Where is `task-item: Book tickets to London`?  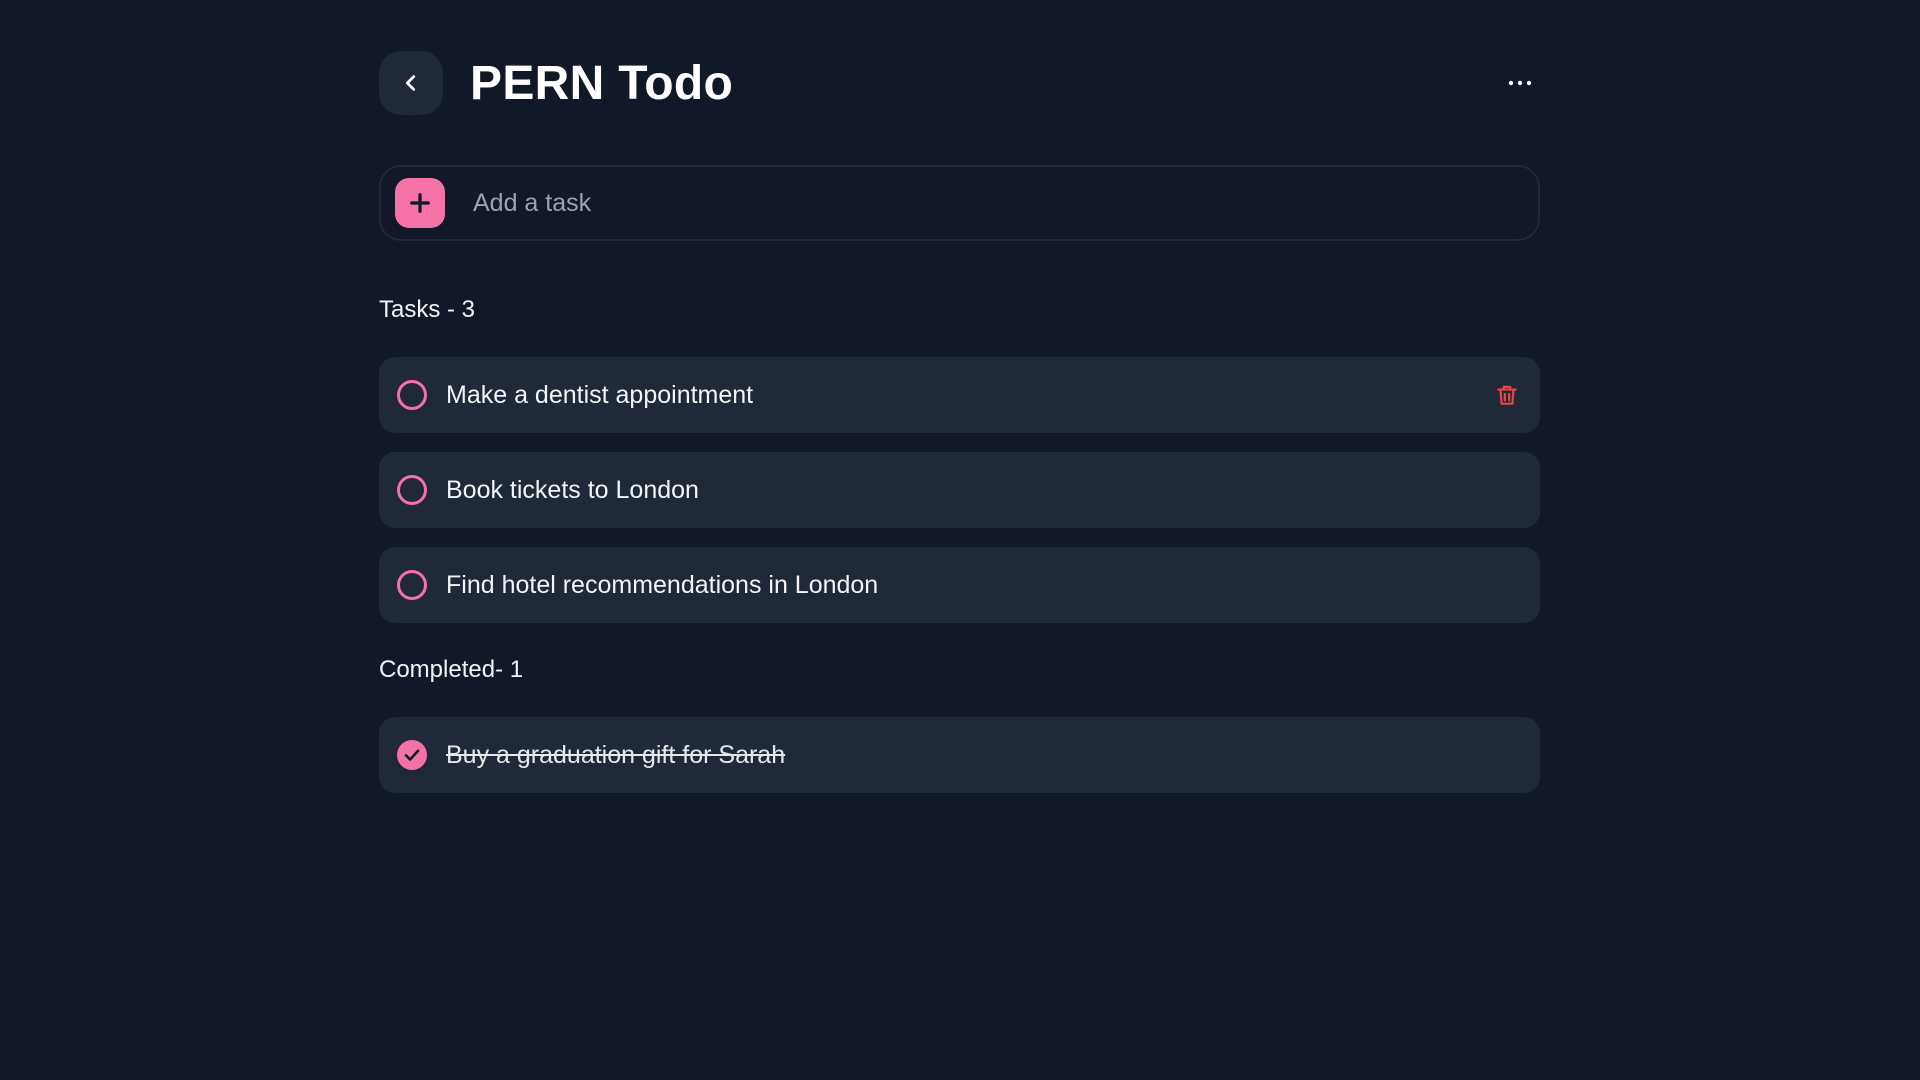
task-item: Book tickets to London is located at coordinates (959, 490).